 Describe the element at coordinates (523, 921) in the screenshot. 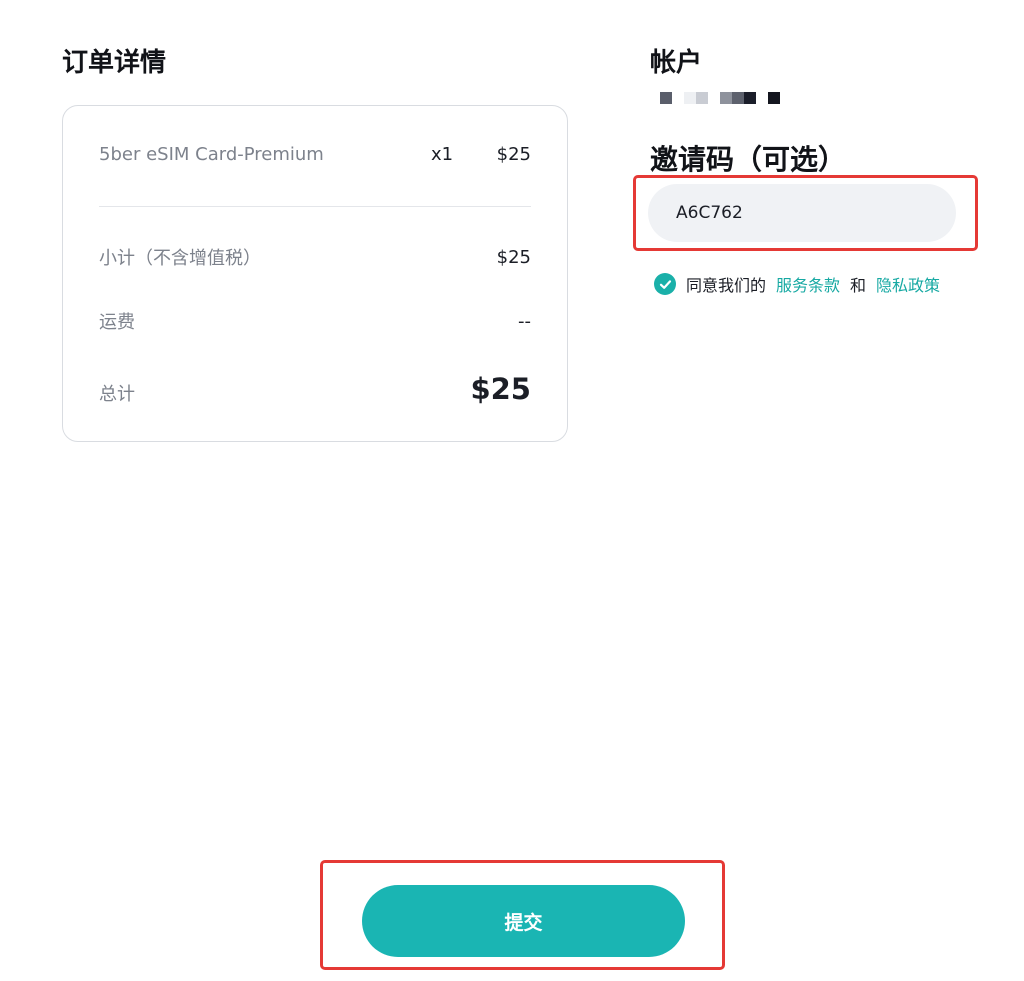

I see `submit-button: 提交` at that location.